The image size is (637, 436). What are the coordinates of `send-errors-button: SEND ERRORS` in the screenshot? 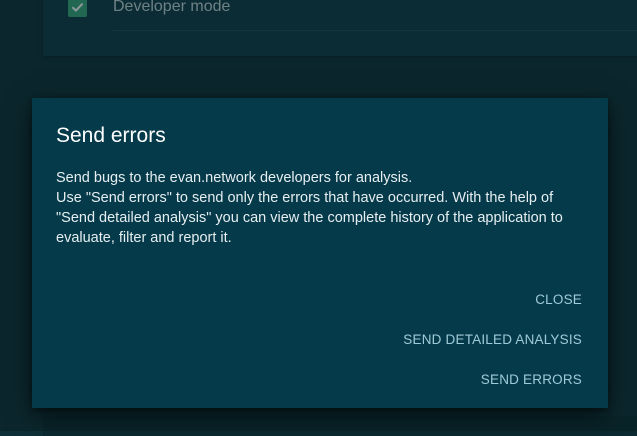 It's located at (531, 380).